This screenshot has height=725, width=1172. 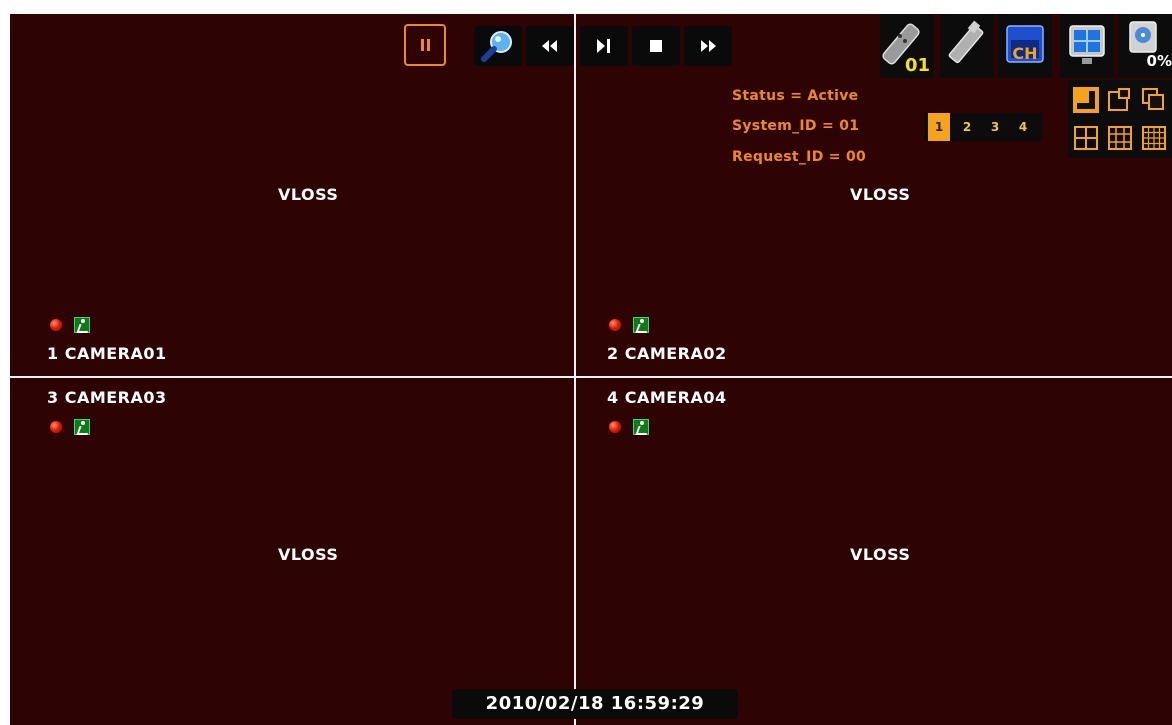 I want to click on camera-label: 1 CAMERA01, so click(x=107, y=353).